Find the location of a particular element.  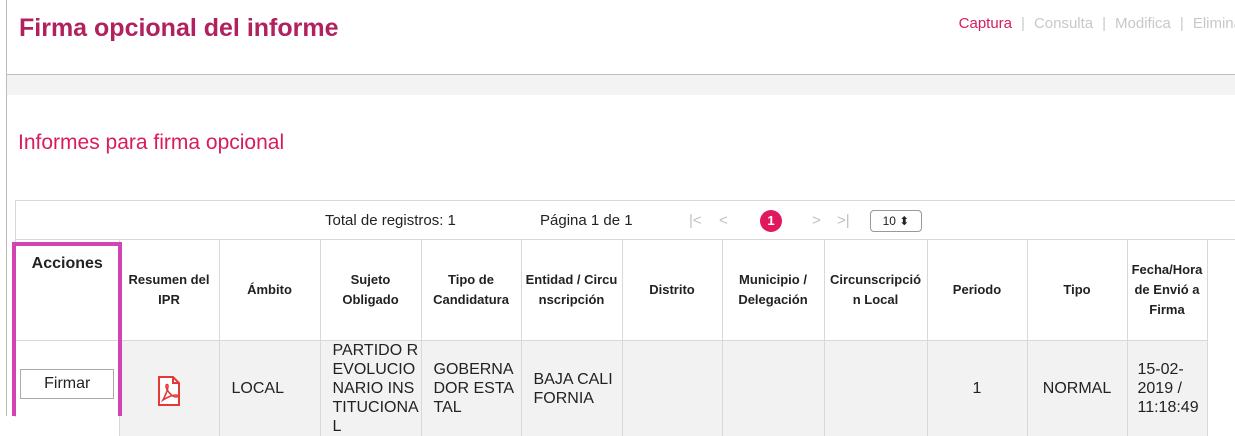

col-resumen: Resumen del IPR is located at coordinates (169, 290).